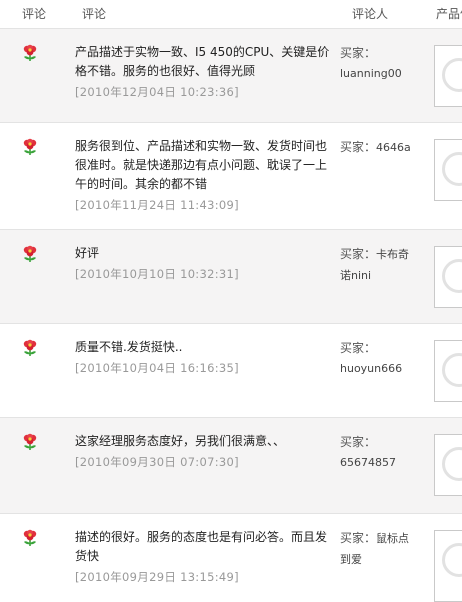 This screenshot has height=602, width=462. I want to click on header-rating: 评论, so click(34, 14).